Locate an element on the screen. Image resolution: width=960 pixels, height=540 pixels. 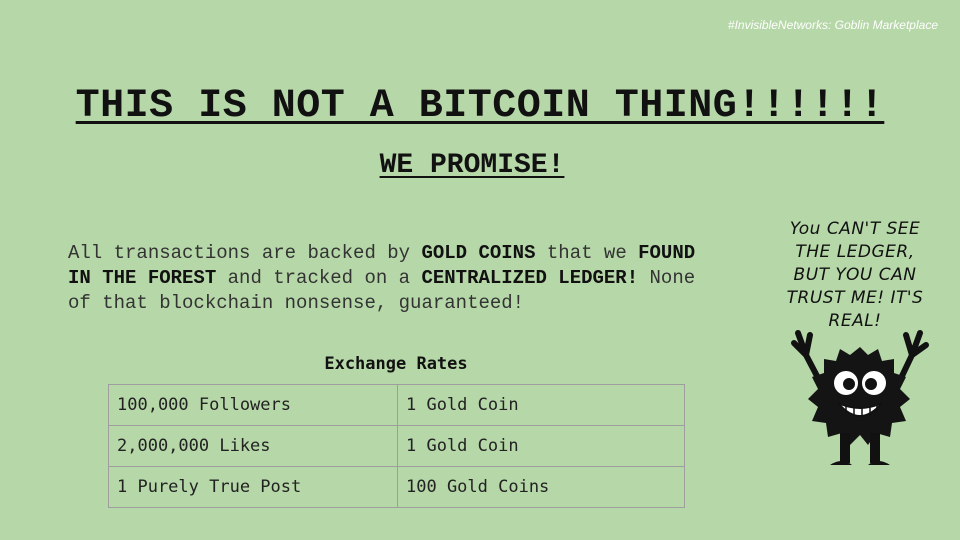
goblin-monster-icon is located at coordinates (860, 397).